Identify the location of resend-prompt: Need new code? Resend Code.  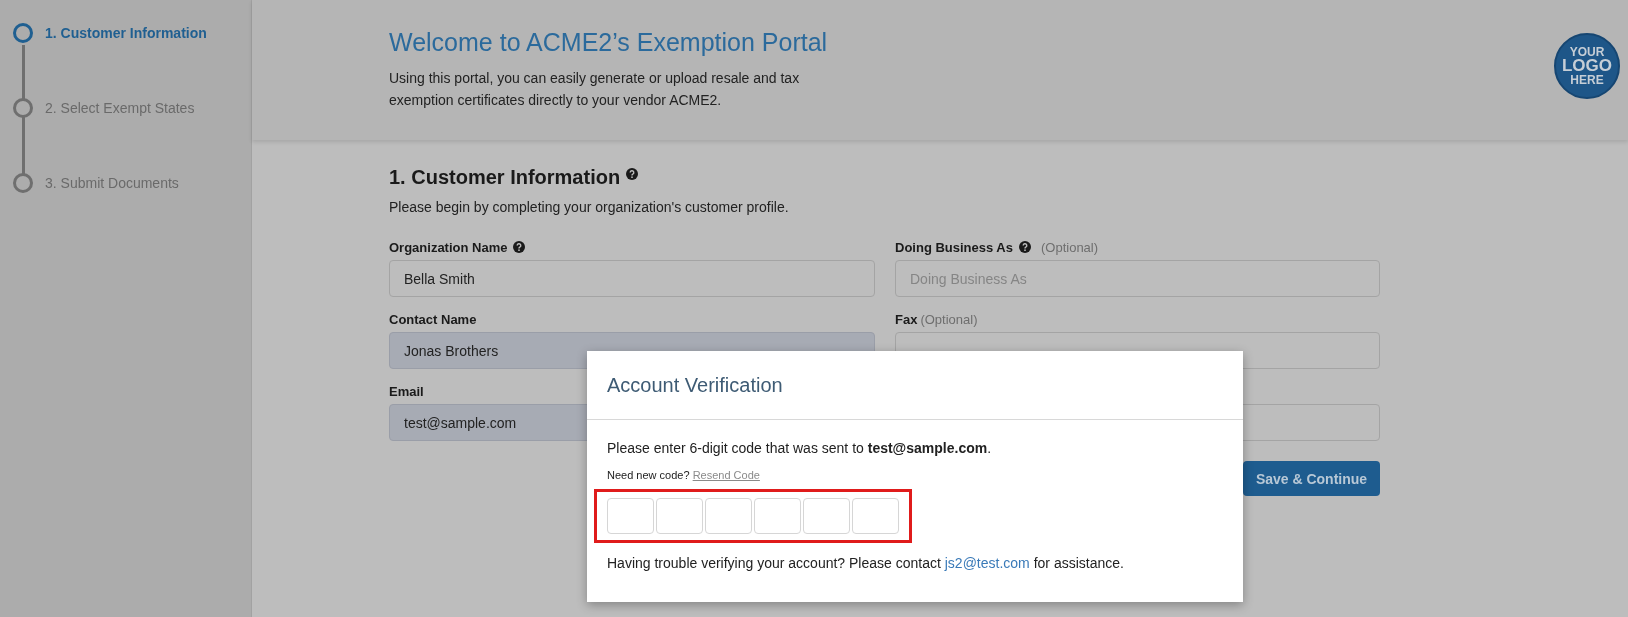
(684, 475).